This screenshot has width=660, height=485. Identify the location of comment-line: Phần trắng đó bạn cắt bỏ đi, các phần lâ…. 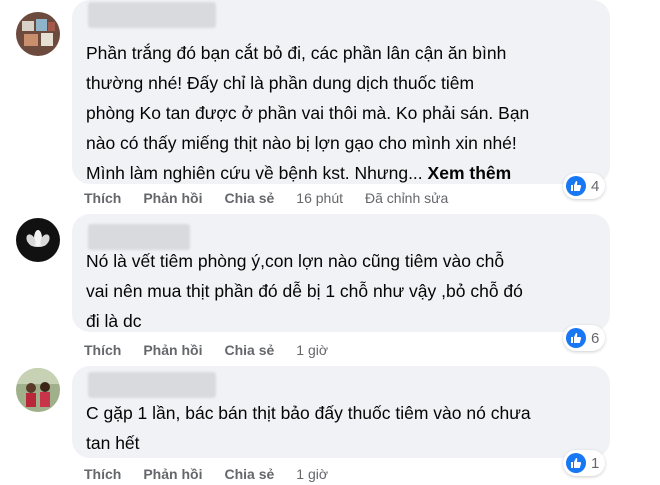
(296, 53).